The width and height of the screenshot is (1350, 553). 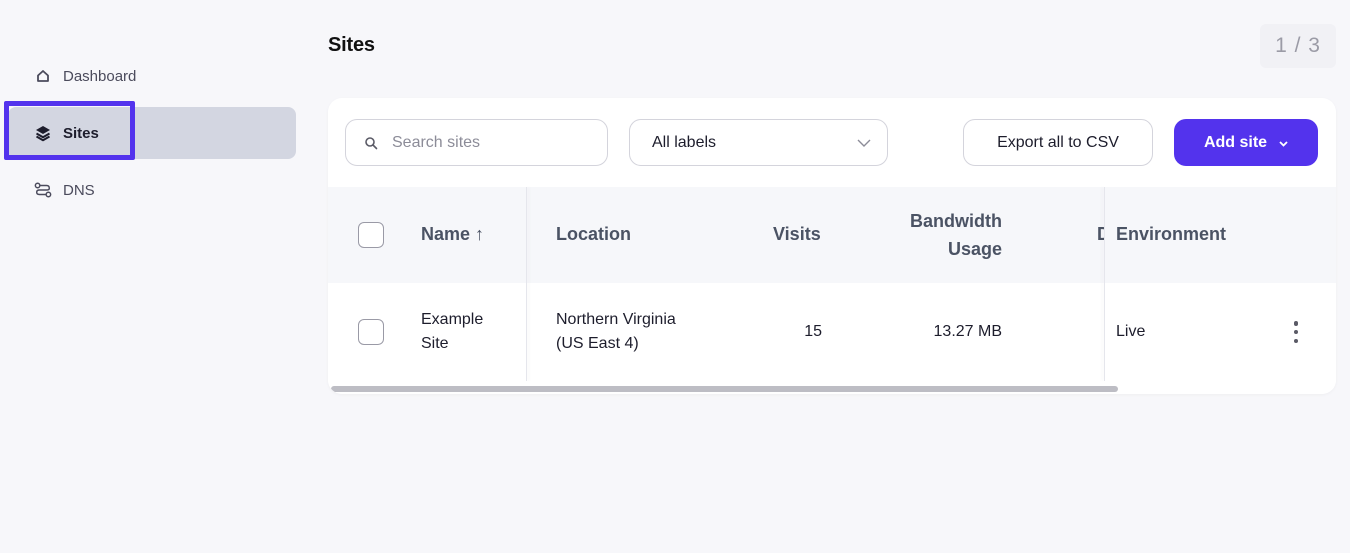 What do you see at coordinates (593, 234) in the screenshot?
I see `column-header-location: Location` at bounding box center [593, 234].